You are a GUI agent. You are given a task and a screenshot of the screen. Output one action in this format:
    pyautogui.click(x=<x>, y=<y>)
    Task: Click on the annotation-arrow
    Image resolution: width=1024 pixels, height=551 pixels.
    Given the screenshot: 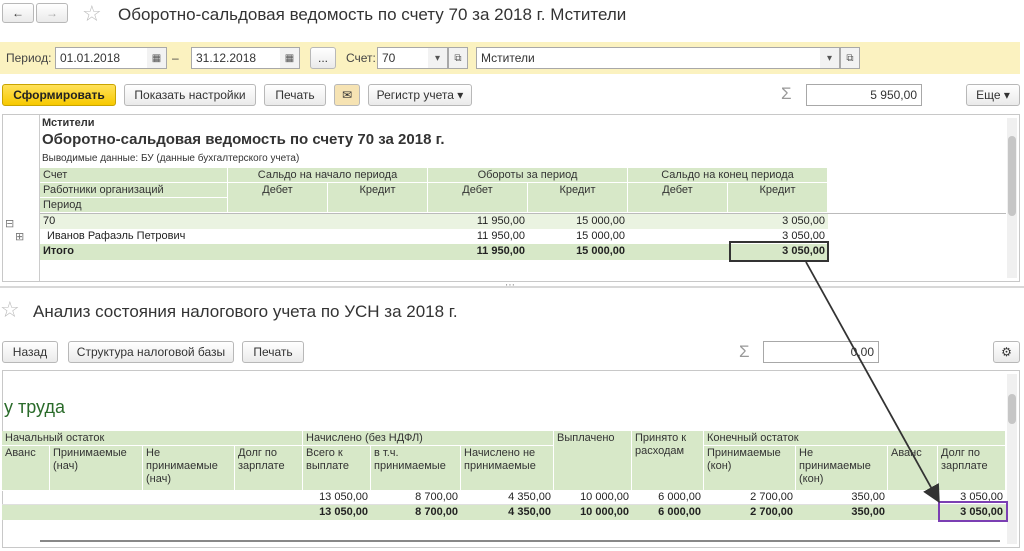 What is the action you would take?
    pyautogui.click(x=872, y=382)
    